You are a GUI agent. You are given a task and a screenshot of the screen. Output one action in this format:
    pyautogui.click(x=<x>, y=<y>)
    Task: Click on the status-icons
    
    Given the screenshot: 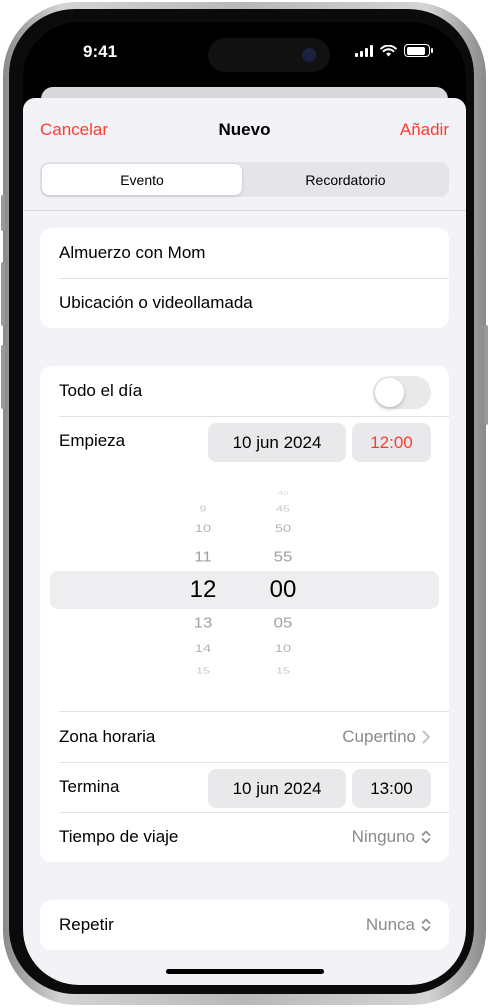 What is the action you would take?
    pyautogui.click(x=394, y=50)
    